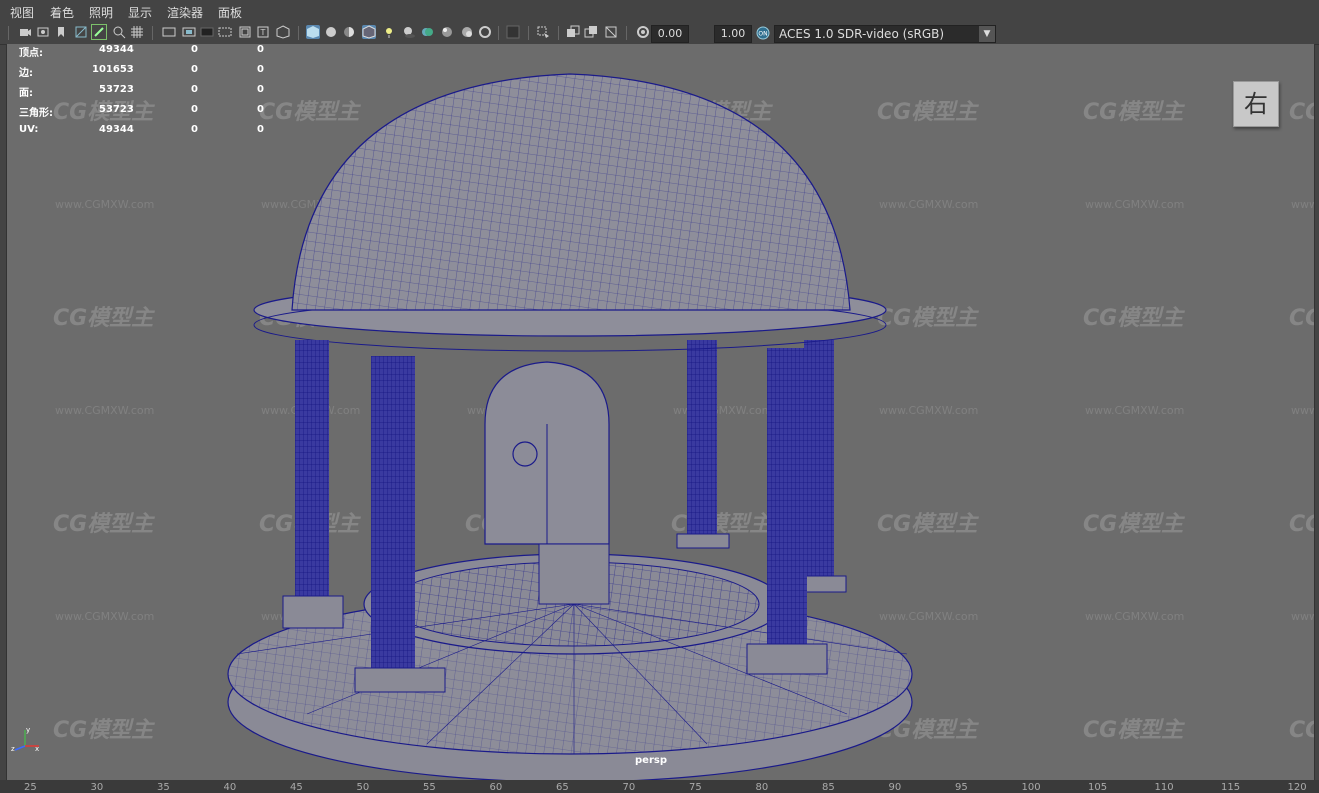 The image size is (1319, 793). Describe the element at coordinates (189, 32) in the screenshot. I see `resolution-gate-icon` at that location.